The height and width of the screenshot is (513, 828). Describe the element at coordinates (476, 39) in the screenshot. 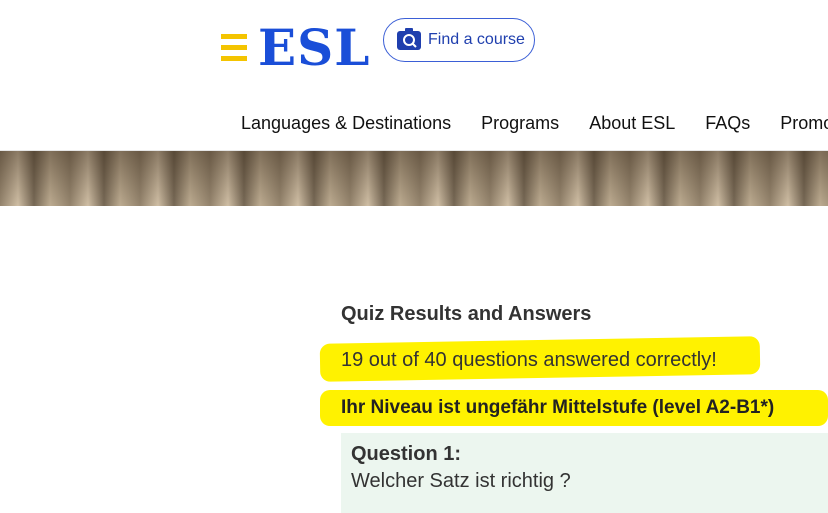

I see `find-course-label: Find a course` at that location.